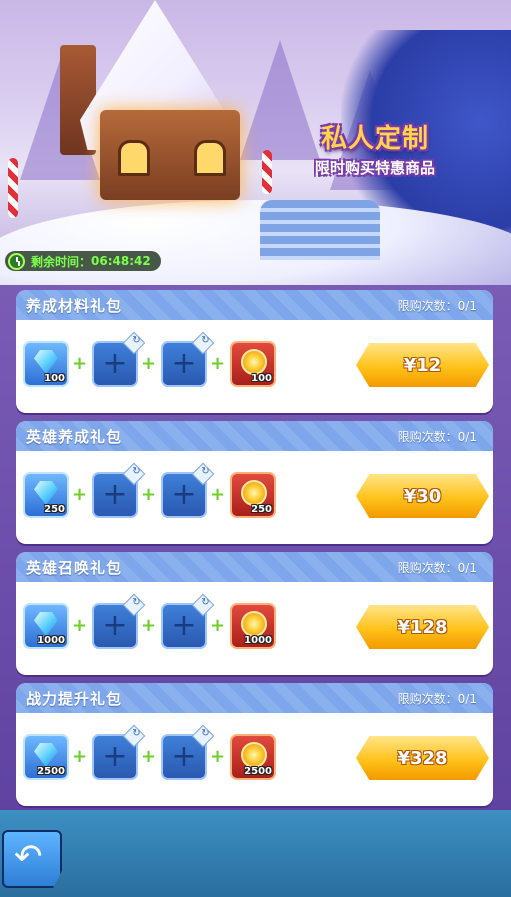  I want to click on gem-quantity: 1000, so click(51, 640).